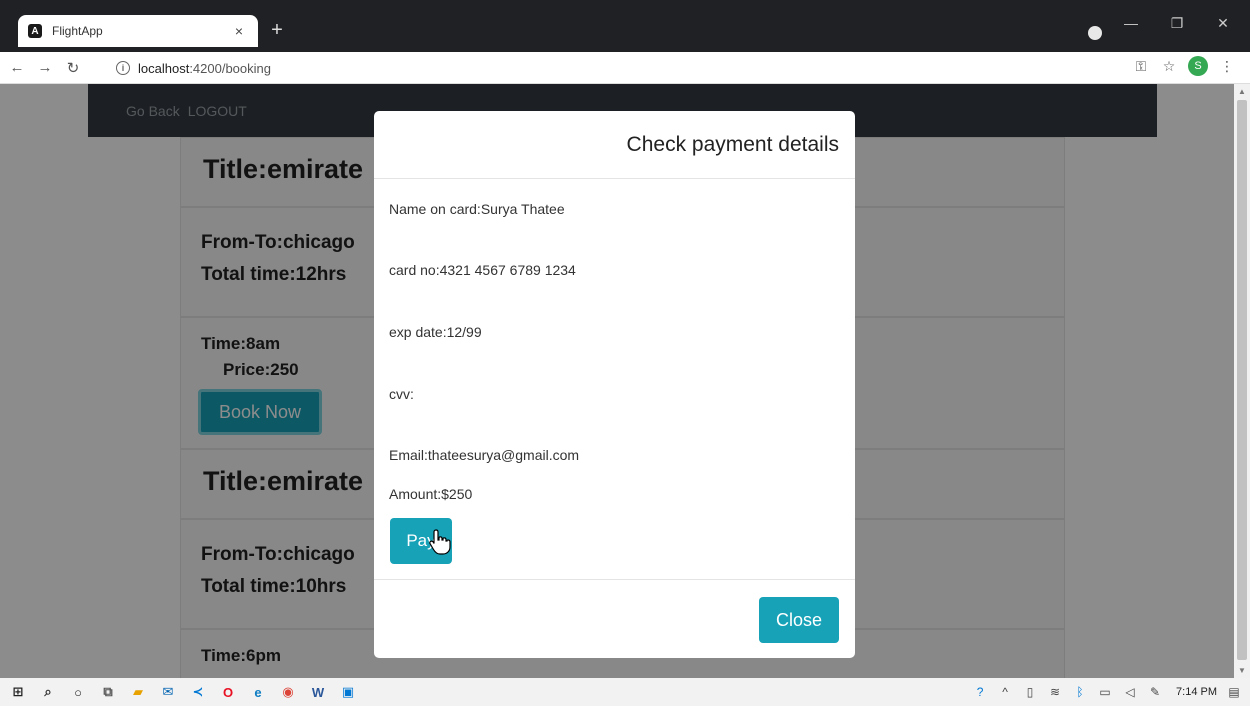 The width and height of the screenshot is (1250, 706). I want to click on avatar: S, so click(1198, 66).